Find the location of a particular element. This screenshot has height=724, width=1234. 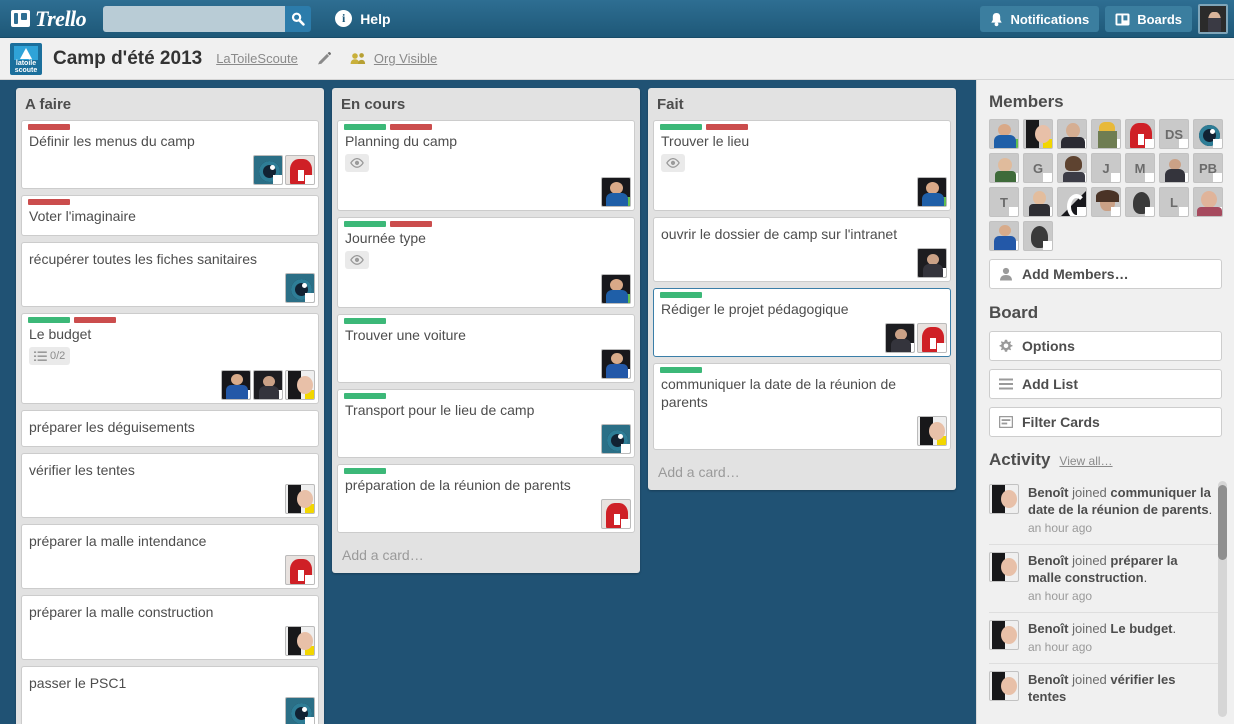

card: Définir les menus du camp is located at coordinates (170, 154).